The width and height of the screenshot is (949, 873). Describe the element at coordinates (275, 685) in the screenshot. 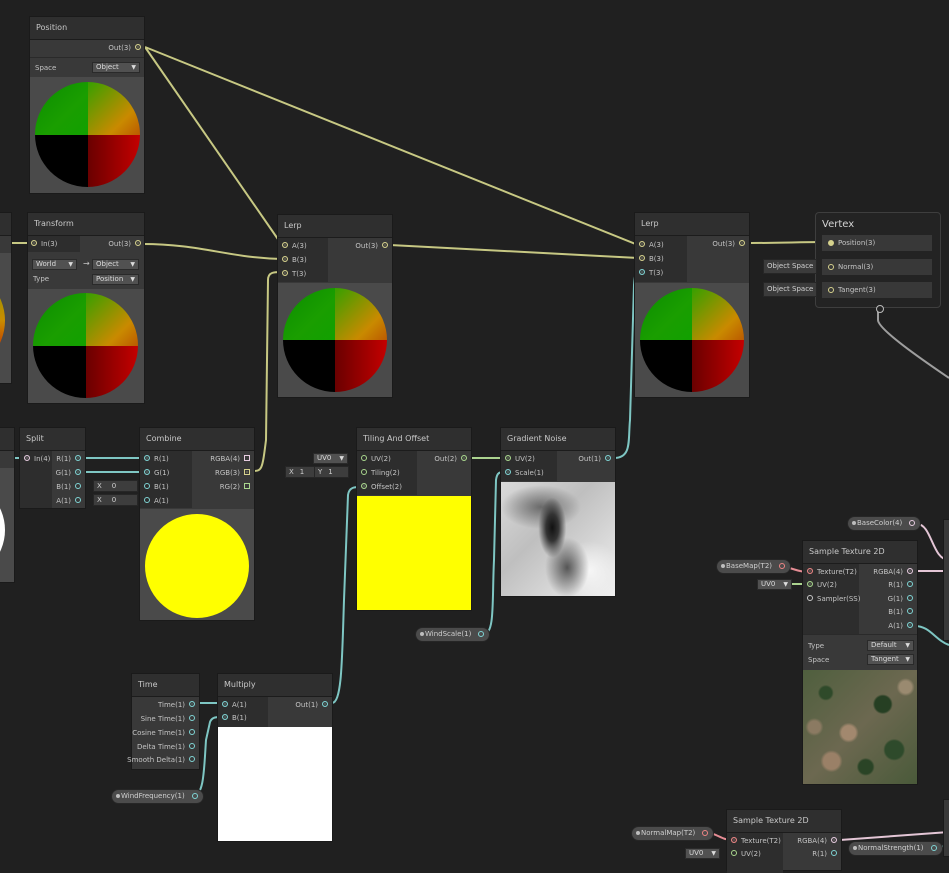

I see `multiply-node-title: Multiply` at that location.